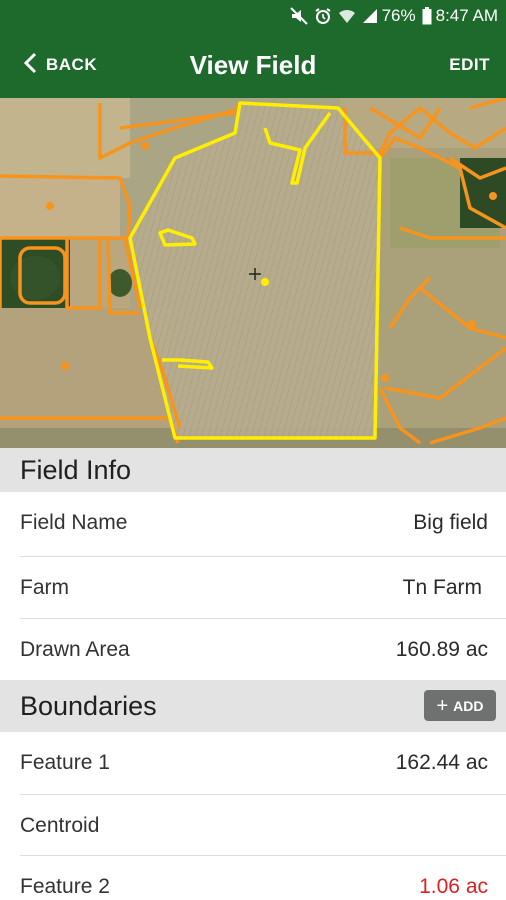 Image resolution: width=506 pixels, height=900 pixels. Describe the element at coordinates (253, 16) in the screenshot. I see `status-bar: 76% 8:47 AM` at that location.